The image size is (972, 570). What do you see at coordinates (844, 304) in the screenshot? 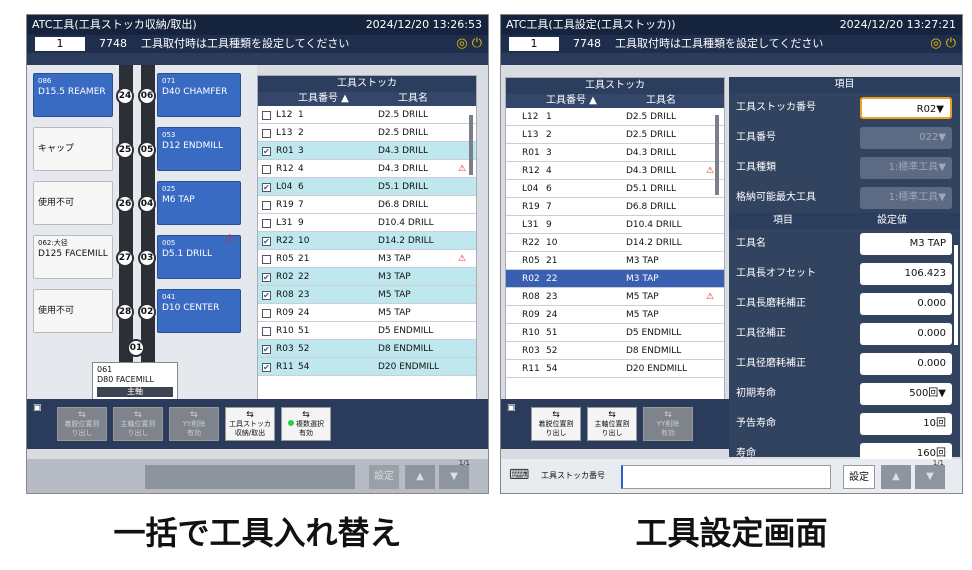
I see `setting-row: 工具長磨耗補正 0.000` at bounding box center [844, 304].